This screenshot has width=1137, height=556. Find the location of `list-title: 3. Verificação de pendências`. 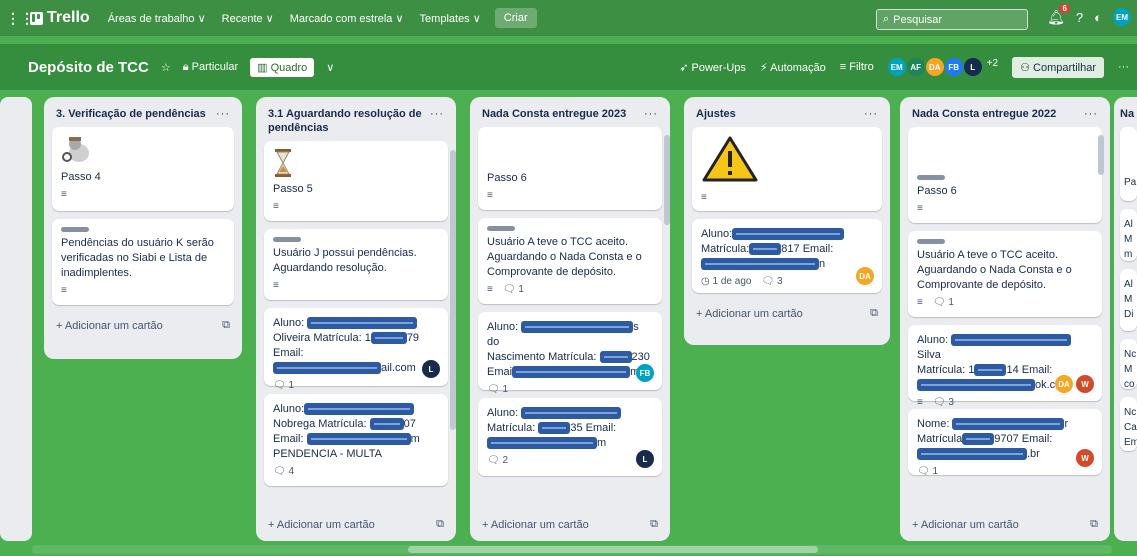

list-title: 3. Verificação de pendências is located at coordinates (131, 114).